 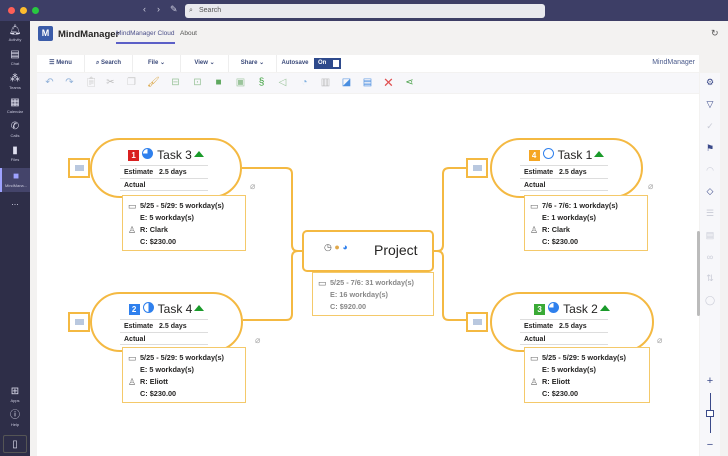 What do you see at coordinates (575, 155) in the screenshot?
I see `task-title: Task 1` at bounding box center [575, 155].